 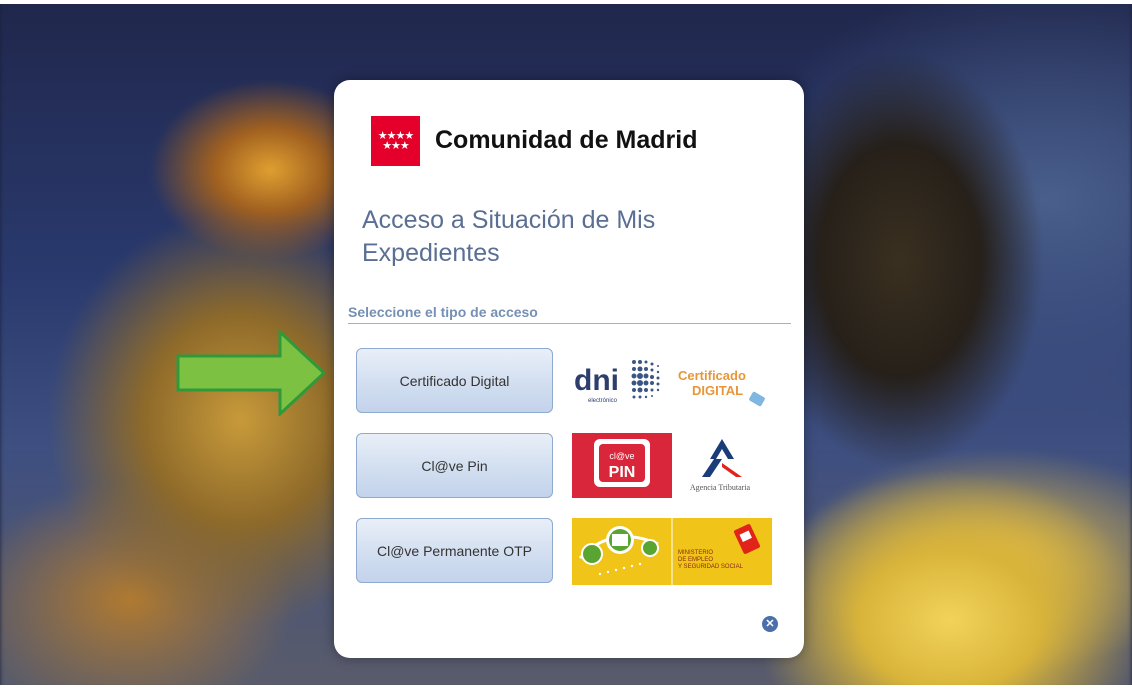 I want to click on section-label: Seleccione el tipo de acceso, so click(x=443, y=312).